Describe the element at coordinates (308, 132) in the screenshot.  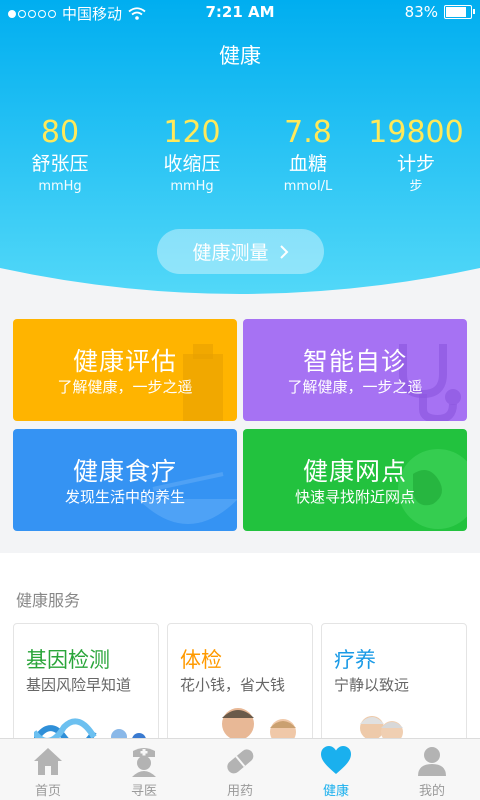
I see `metric-value: 7.8` at that location.